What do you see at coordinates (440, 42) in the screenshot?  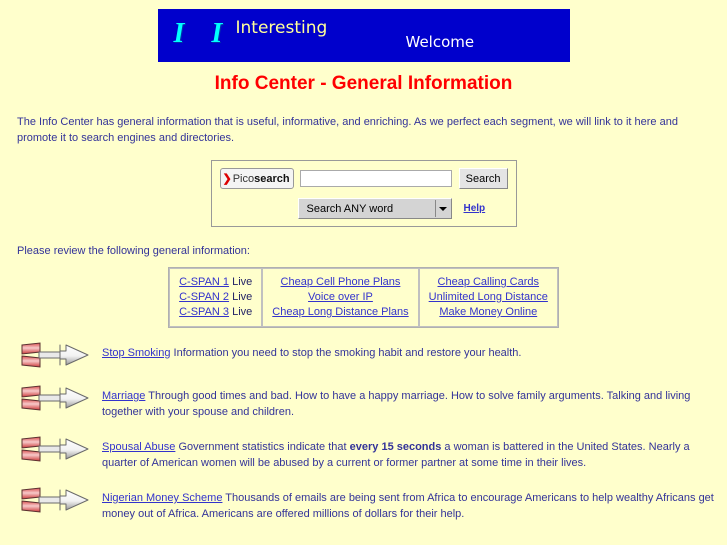 I see `banner-welcome-text: Welcome` at bounding box center [440, 42].